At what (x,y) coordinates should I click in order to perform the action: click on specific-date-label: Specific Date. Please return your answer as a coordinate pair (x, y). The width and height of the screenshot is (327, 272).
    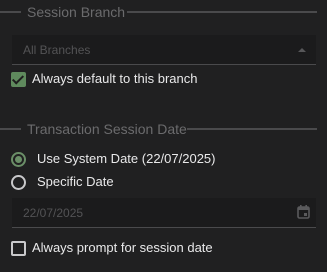
    Looking at the image, I should click on (75, 181).